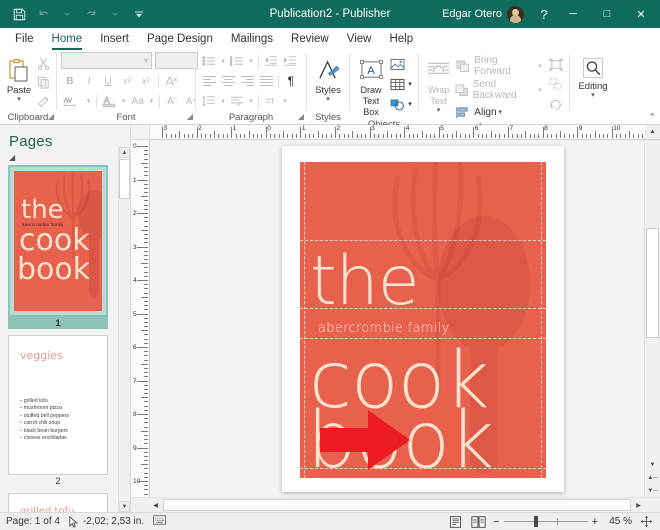  I want to click on canvas-scroll-up-icon: ▲, so click(652, 132).